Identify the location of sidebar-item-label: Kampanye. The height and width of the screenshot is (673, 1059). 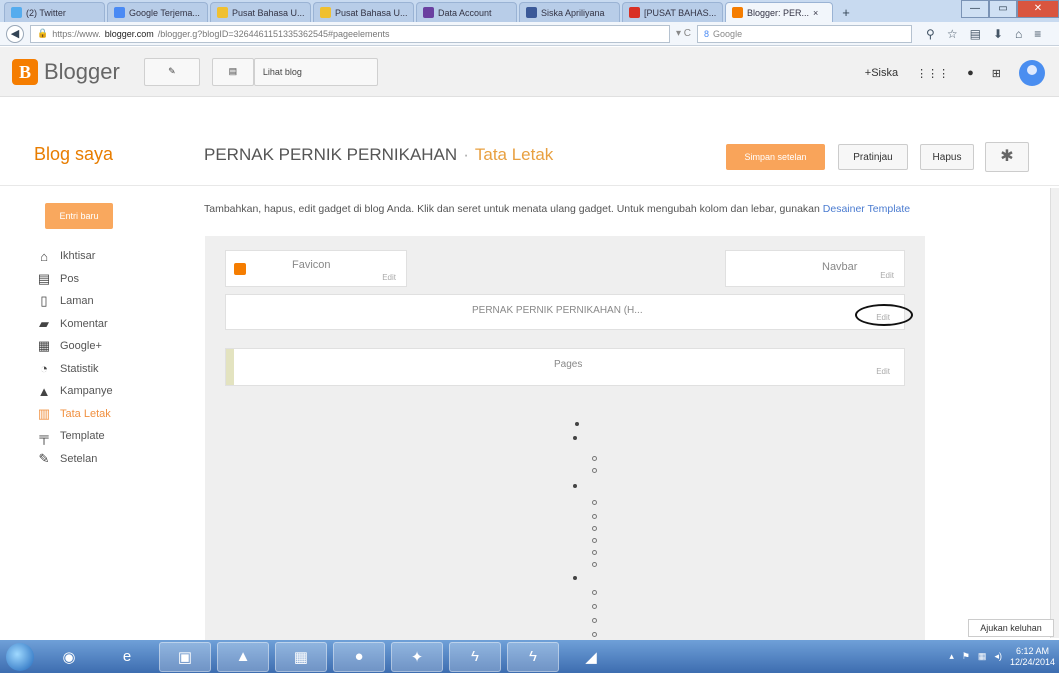
(86, 391).